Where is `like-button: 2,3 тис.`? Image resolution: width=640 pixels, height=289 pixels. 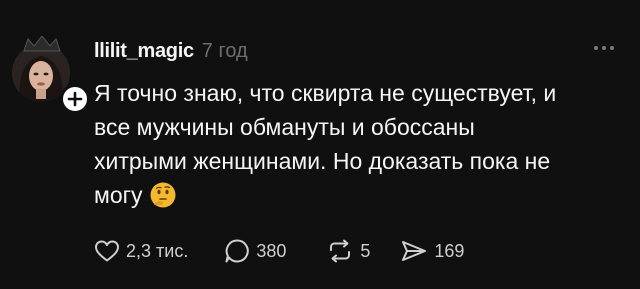
like-button: 2,3 тис. is located at coordinates (141, 251).